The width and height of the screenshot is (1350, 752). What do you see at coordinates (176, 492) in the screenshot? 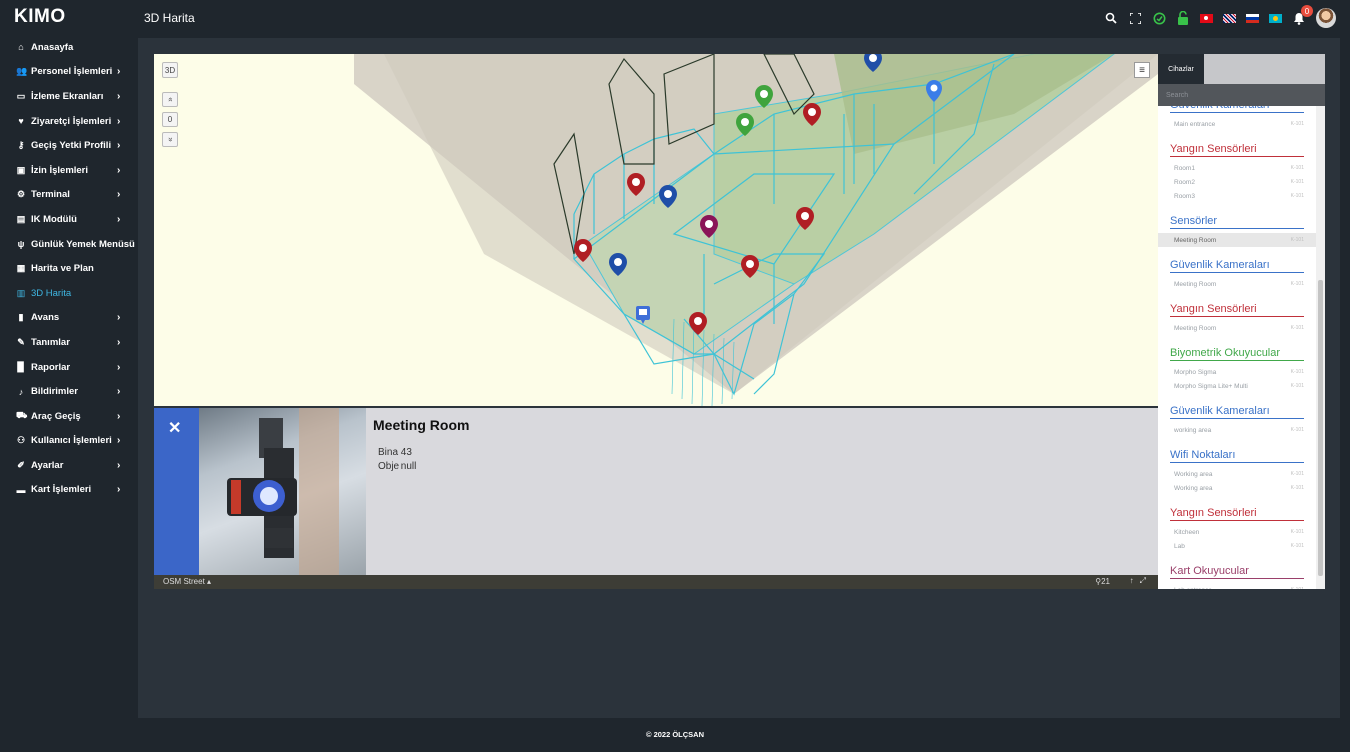
I see `close-panel-button: ✕` at bounding box center [176, 492].